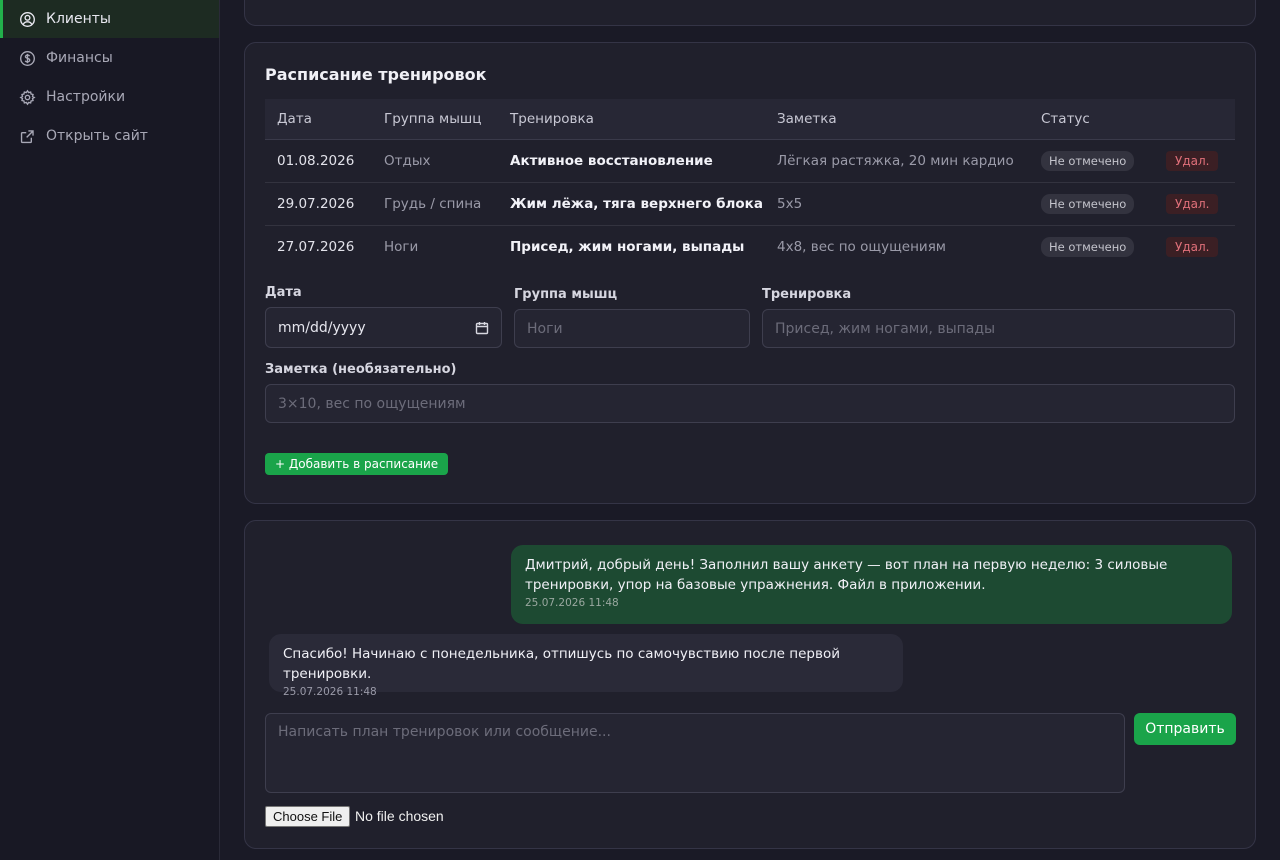 The height and width of the screenshot is (860, 1280). What do you see at coordinates (631, 161) in the screenshot?
I see `cell-workout: Активное восстановление` at bounding box center [631, 161].